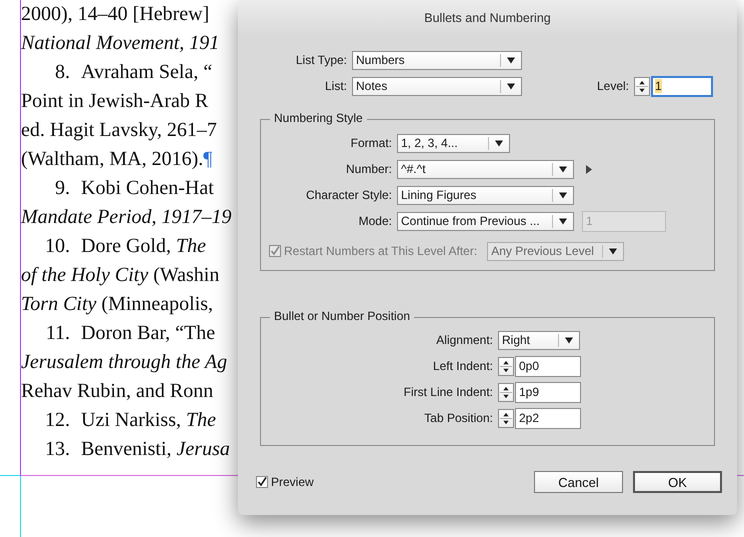 The width and height of the screenshot is (744, 537). Describe the element at coordinates (677, 482) in the screenshot. I see `dialog-button: OK` at that location.